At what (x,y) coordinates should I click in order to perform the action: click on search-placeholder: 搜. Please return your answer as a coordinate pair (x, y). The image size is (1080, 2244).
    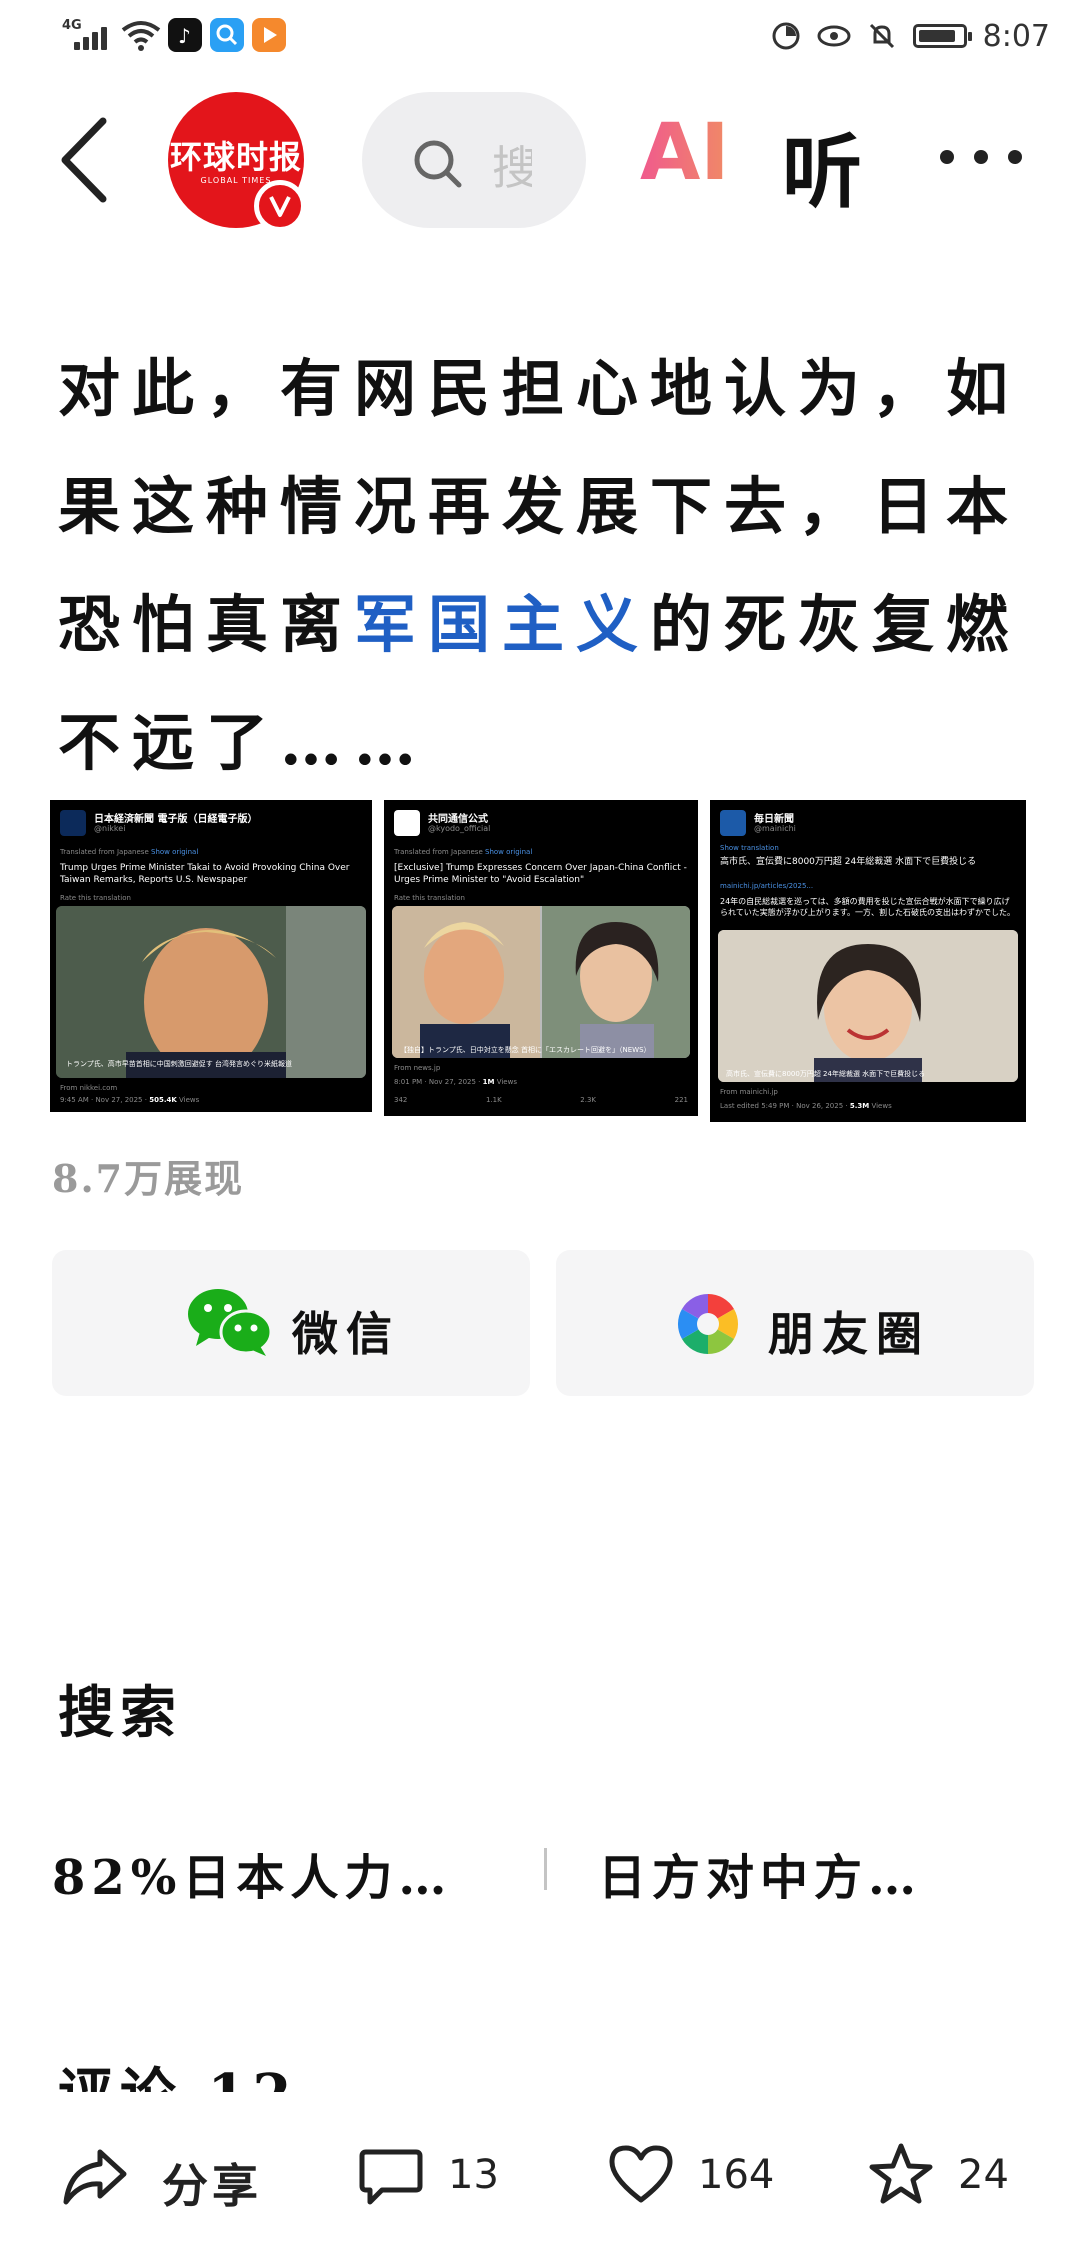
    Looking at the image, I should click on (512, 168).